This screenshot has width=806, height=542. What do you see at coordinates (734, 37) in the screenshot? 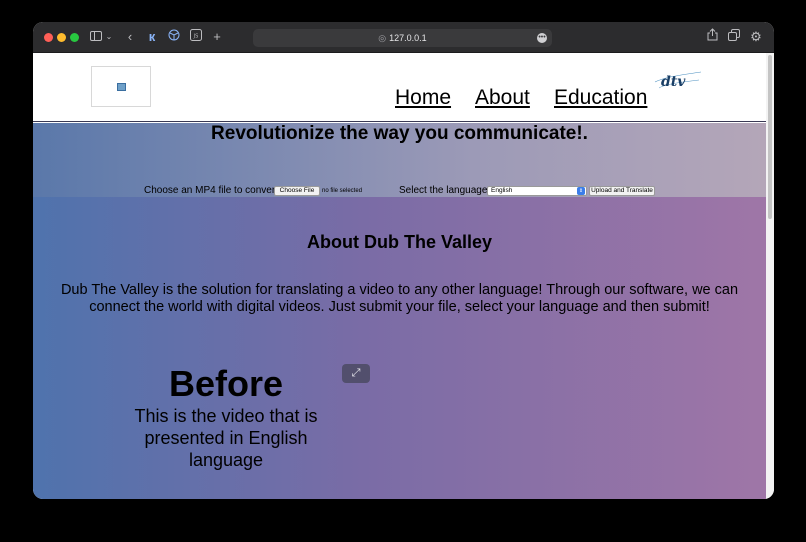
I see `tabs-icon` at bounding box center [734, 37].